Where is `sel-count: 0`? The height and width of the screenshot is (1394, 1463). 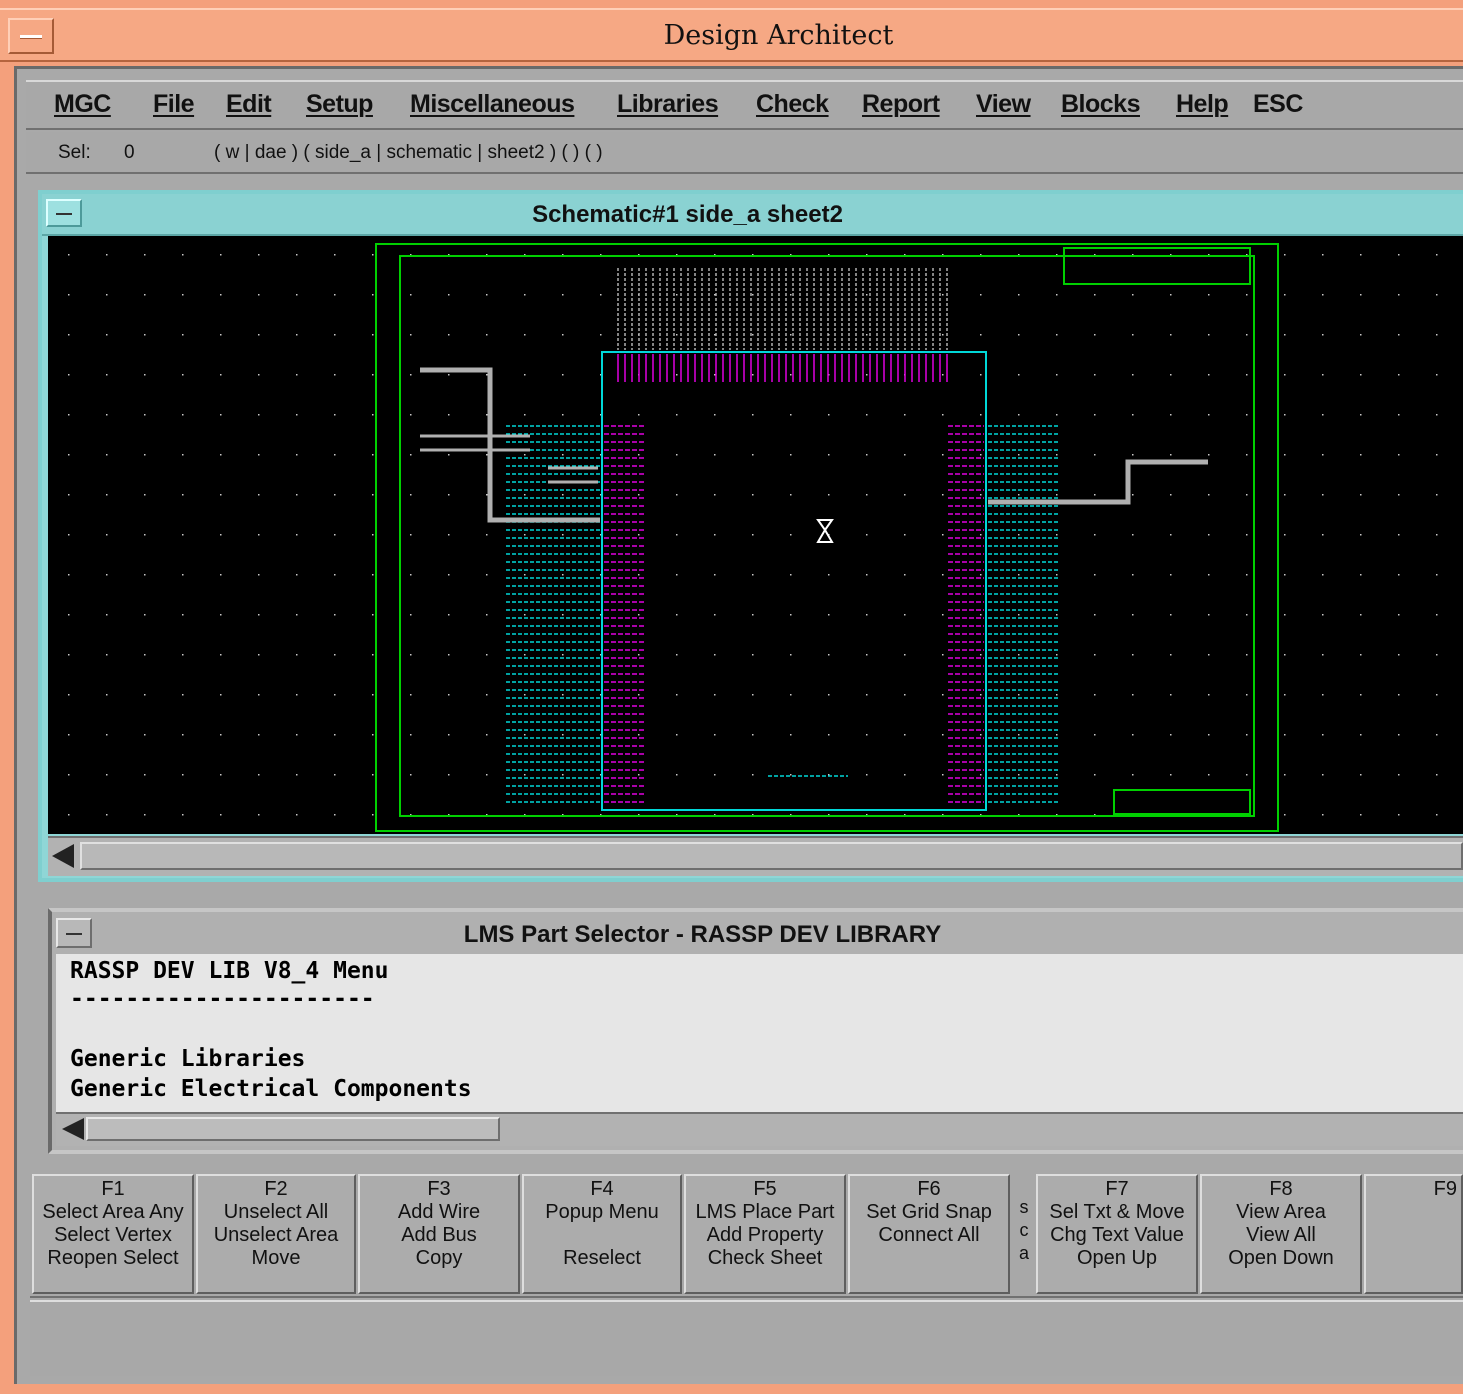 sel-count: 0 is located at coordinates (129, 152).